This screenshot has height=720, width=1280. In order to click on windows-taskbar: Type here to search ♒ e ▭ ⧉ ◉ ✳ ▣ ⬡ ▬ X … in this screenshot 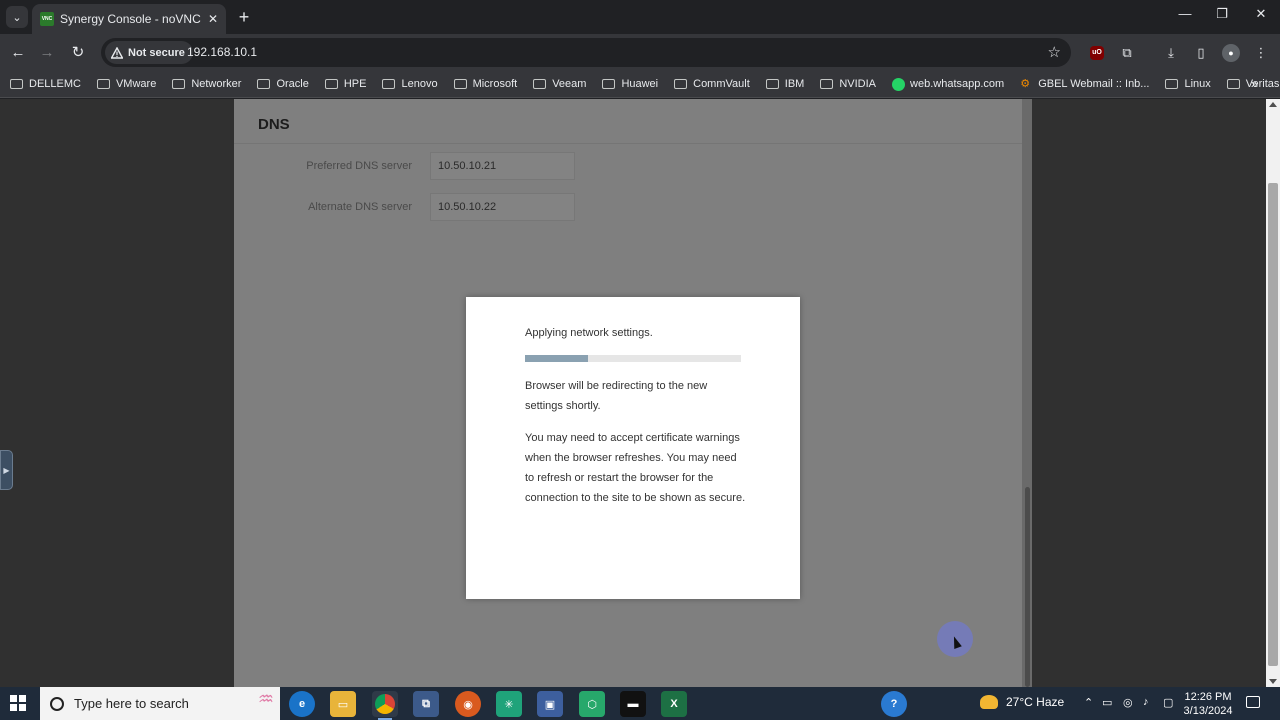, I will do `click(640, 703)`.